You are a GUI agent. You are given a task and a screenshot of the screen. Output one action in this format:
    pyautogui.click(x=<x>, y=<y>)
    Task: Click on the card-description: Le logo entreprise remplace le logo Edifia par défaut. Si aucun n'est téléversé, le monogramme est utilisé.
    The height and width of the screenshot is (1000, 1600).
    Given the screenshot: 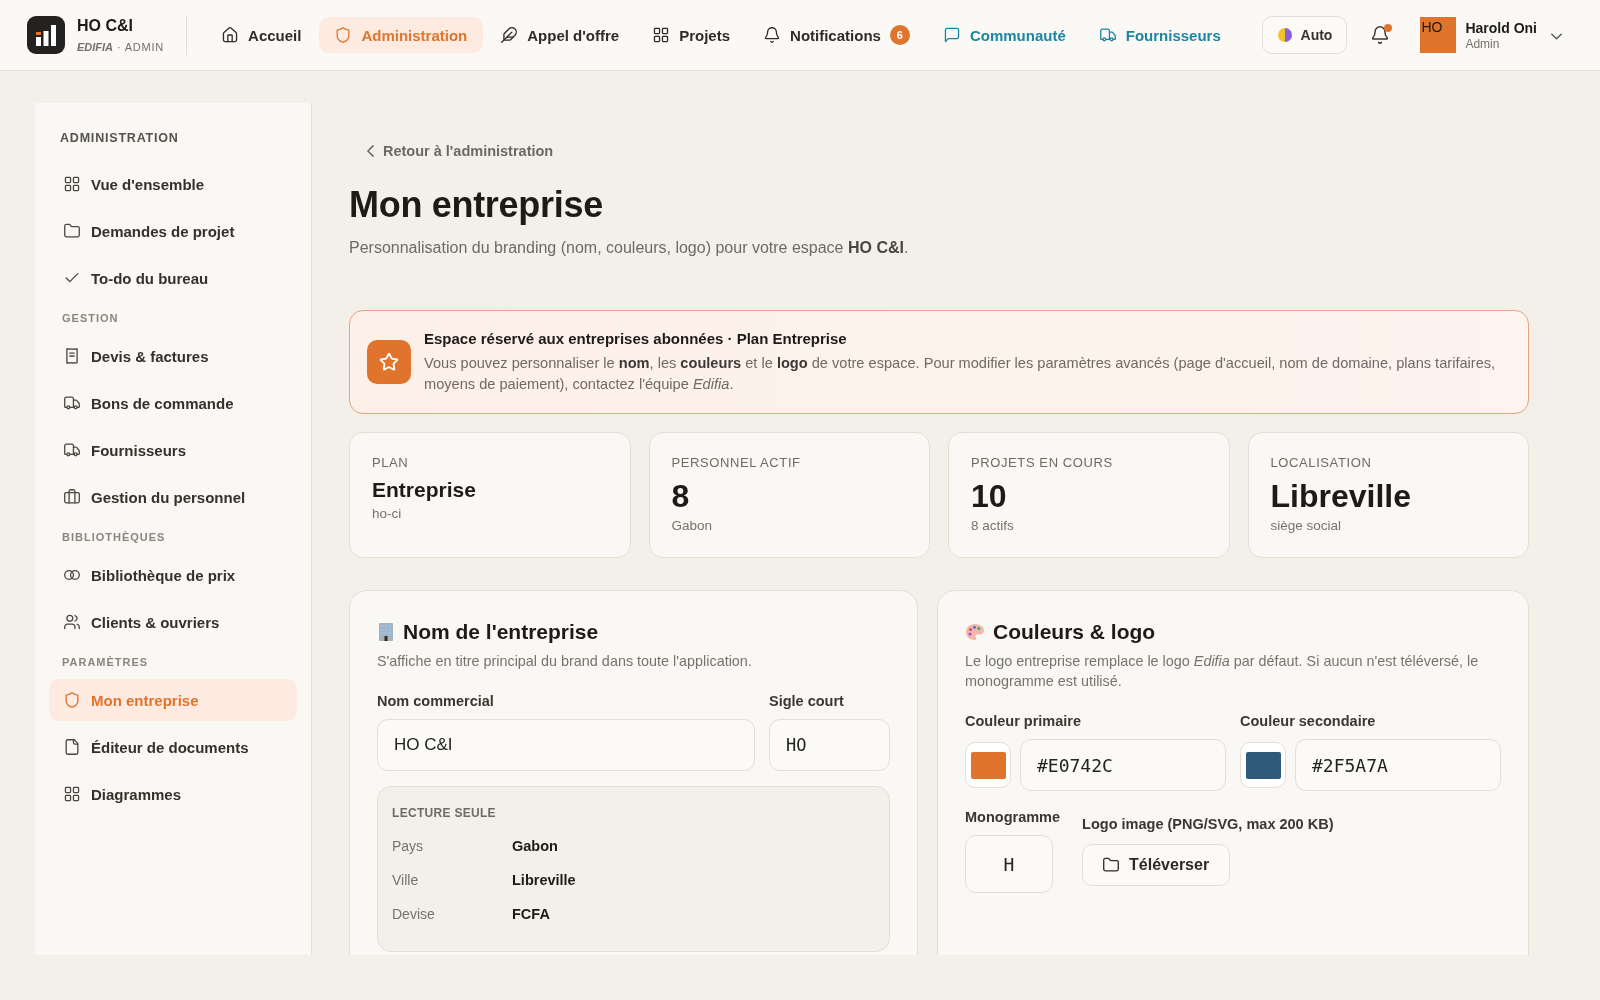 What is the action you would take?
    pyautogui.click(x=1222, y=671)
    